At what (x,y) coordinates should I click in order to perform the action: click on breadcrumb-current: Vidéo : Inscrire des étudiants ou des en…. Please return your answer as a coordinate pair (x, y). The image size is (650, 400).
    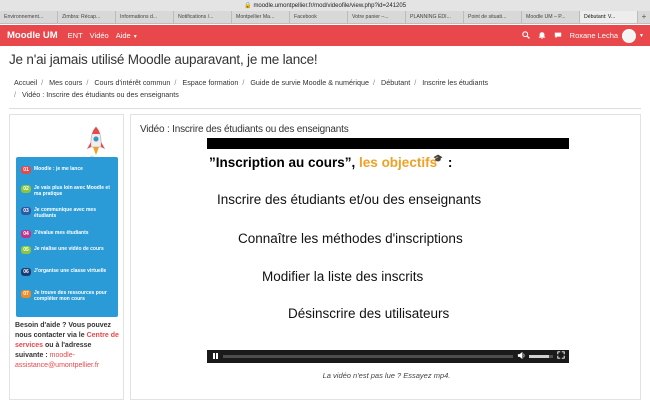
    Looking at the image, I should click on (100, 94).